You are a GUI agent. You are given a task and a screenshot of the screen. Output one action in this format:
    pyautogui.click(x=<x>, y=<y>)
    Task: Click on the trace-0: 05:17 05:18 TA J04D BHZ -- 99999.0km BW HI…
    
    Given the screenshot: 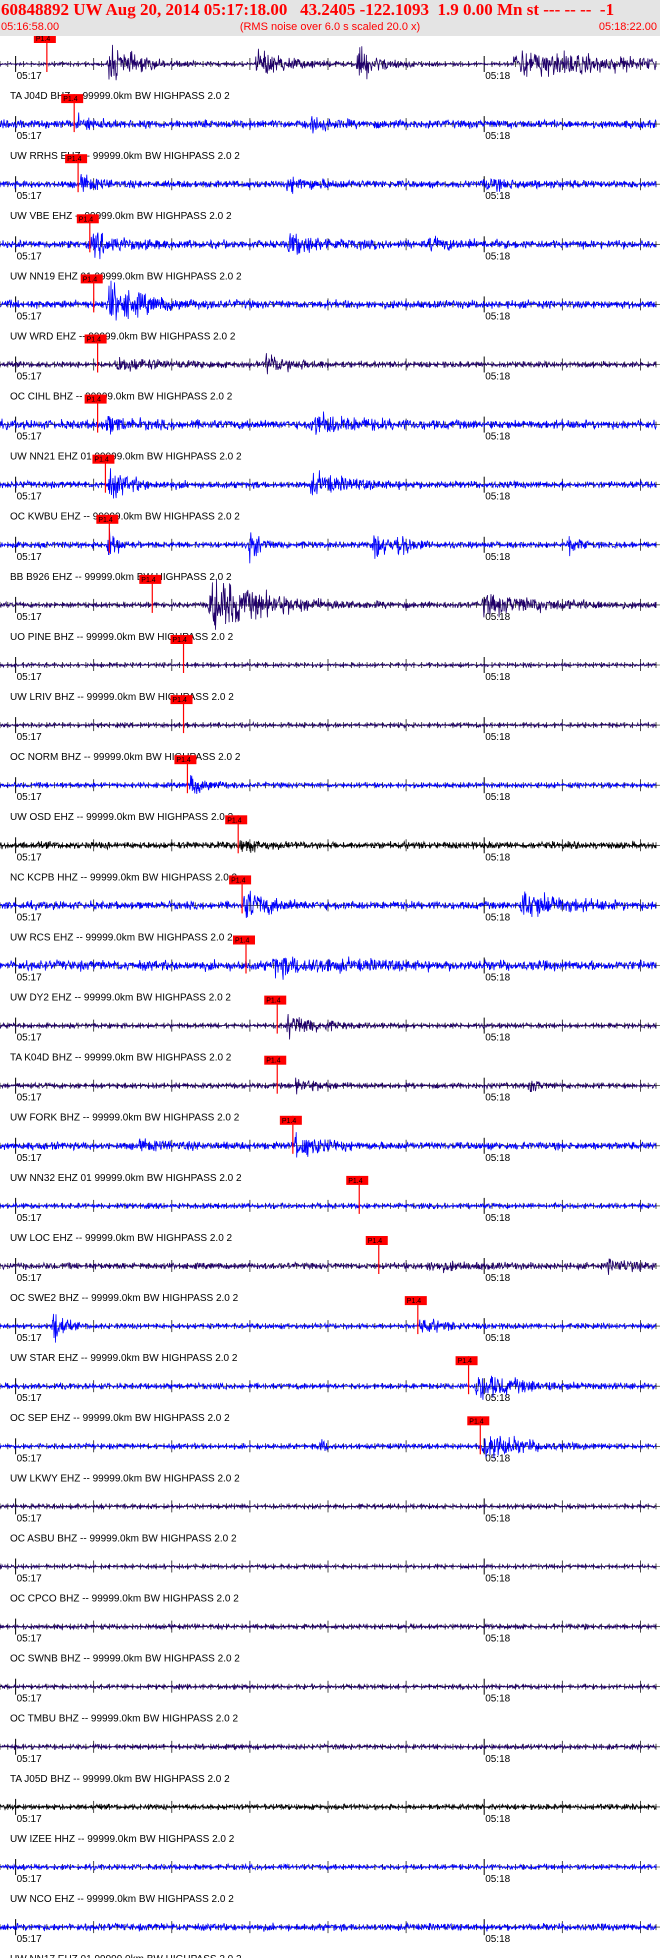 What is the action you would take?
    pyautogui.click(x=330, y=69)
    